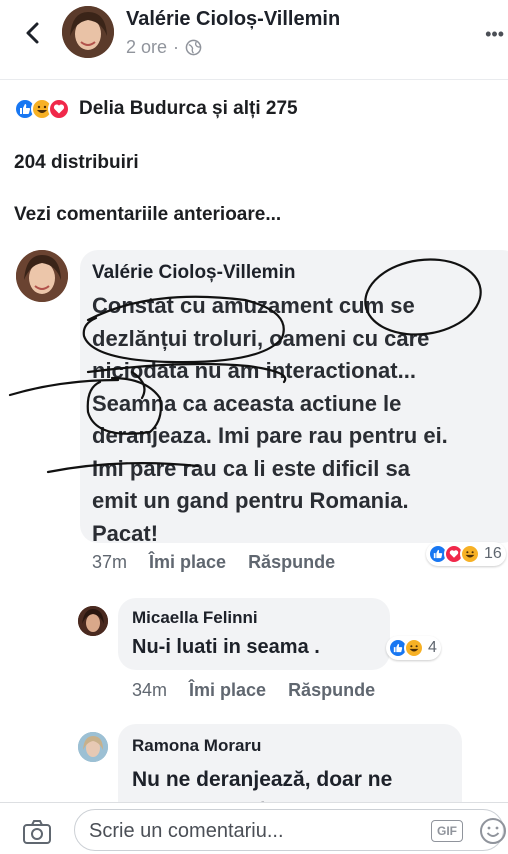 This screenshot has height=854, width=508. What do you see at coordinates (37, 832) in the screenshot?
I see `camera-icon` at bounding box center [37, 832].